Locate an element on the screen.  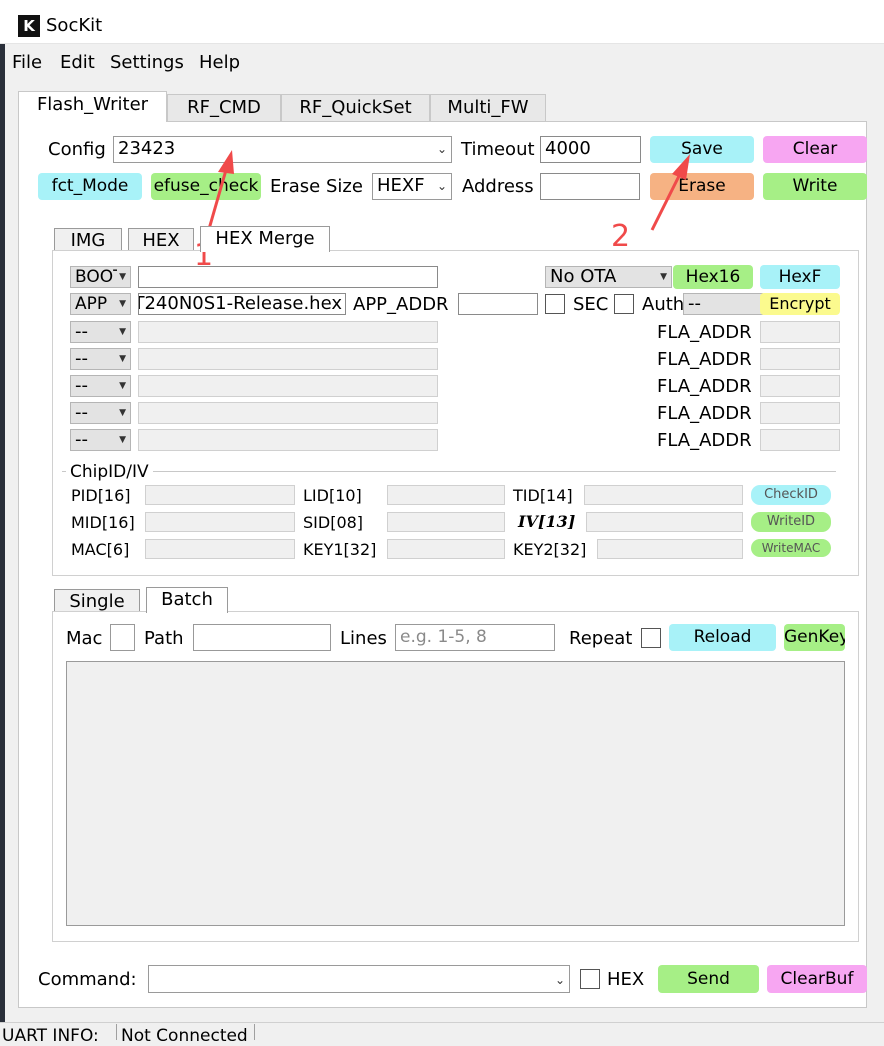
subtab-hex-merge: HEX Merge is located at coordinates (265, 239).